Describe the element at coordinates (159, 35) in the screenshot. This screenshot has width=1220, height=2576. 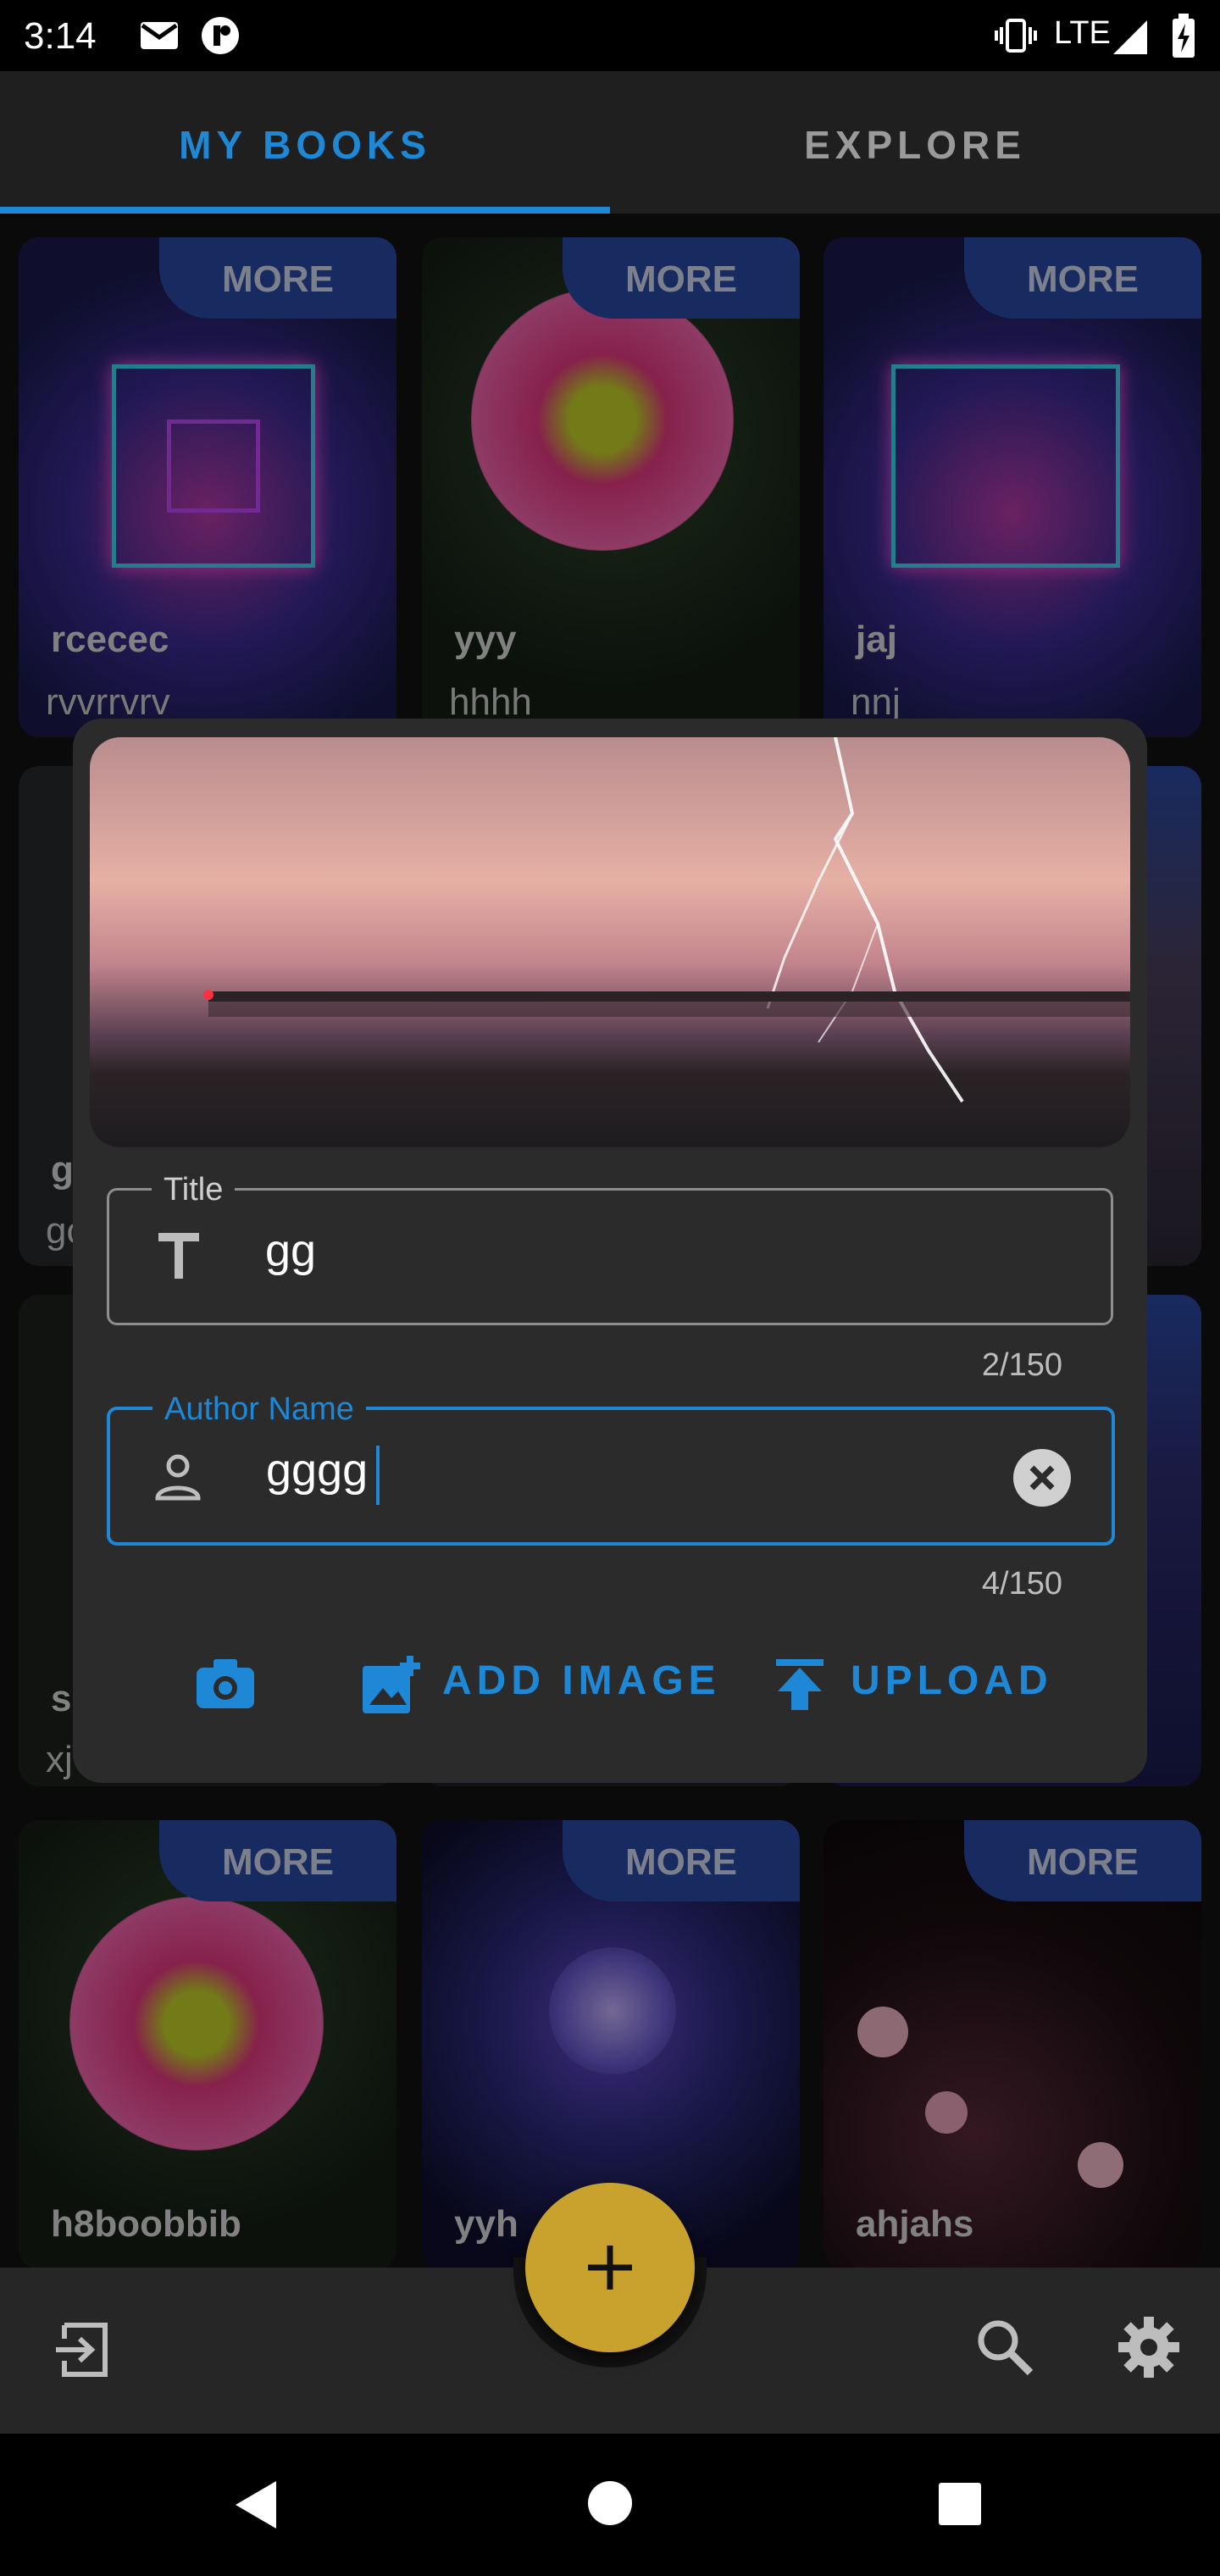
I see `gmail-icon` at that location.